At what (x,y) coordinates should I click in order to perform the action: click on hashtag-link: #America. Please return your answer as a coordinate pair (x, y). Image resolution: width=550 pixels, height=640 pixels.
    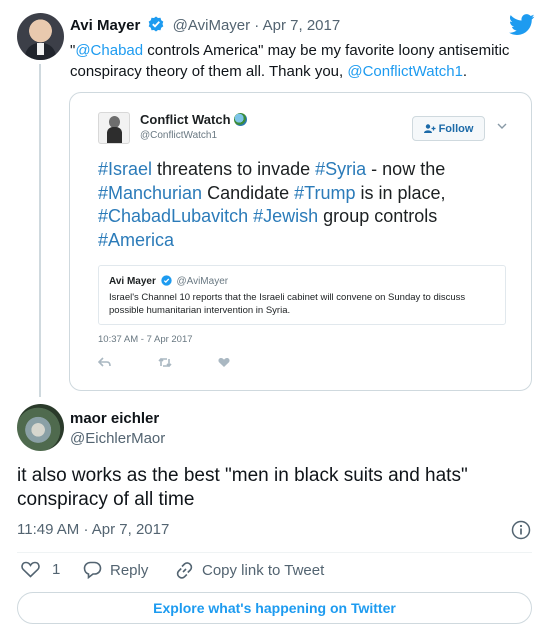
    Looking at the image, I should click on (136, 240).